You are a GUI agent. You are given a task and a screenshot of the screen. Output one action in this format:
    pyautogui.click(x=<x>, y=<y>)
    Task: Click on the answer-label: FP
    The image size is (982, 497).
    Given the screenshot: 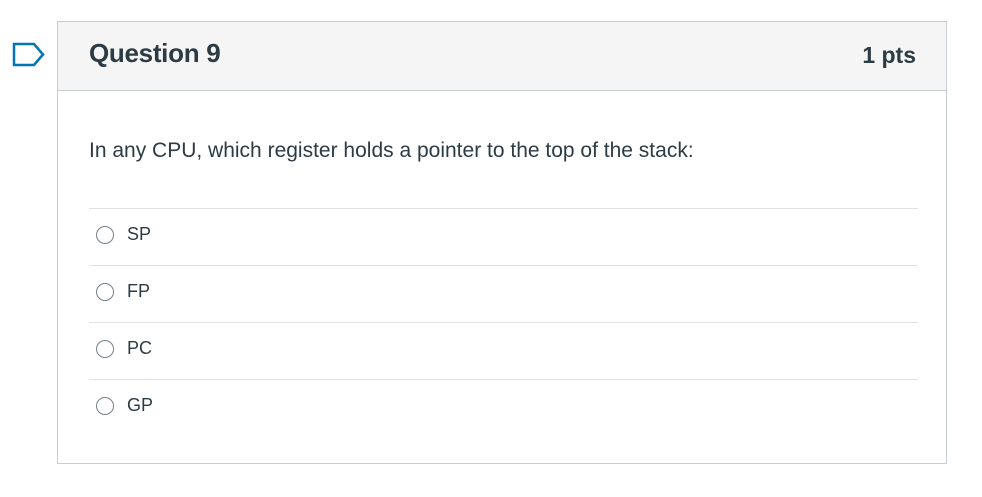 What is the action you would take?
    pyautogui.click(x=138, y=291)
    